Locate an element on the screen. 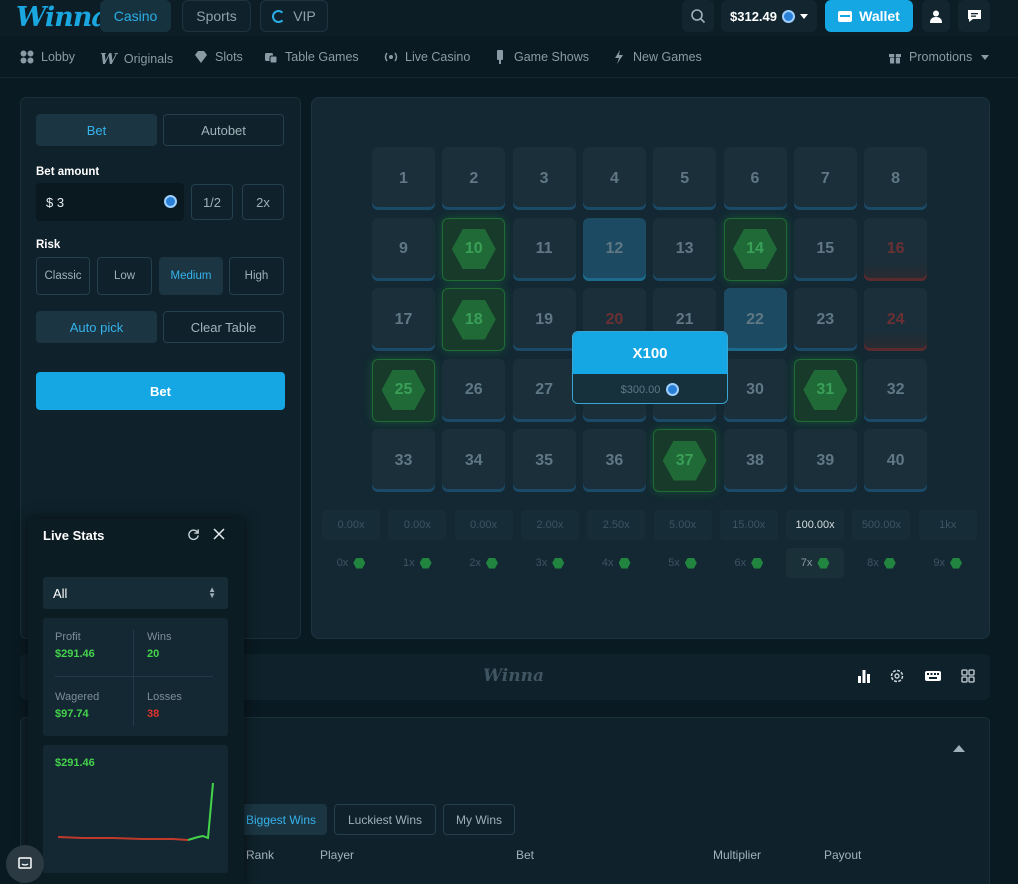 Image resolution: width=1018 pixels, height=884 pixels. hits-cell: 2x is located at coordinates (484, 563).